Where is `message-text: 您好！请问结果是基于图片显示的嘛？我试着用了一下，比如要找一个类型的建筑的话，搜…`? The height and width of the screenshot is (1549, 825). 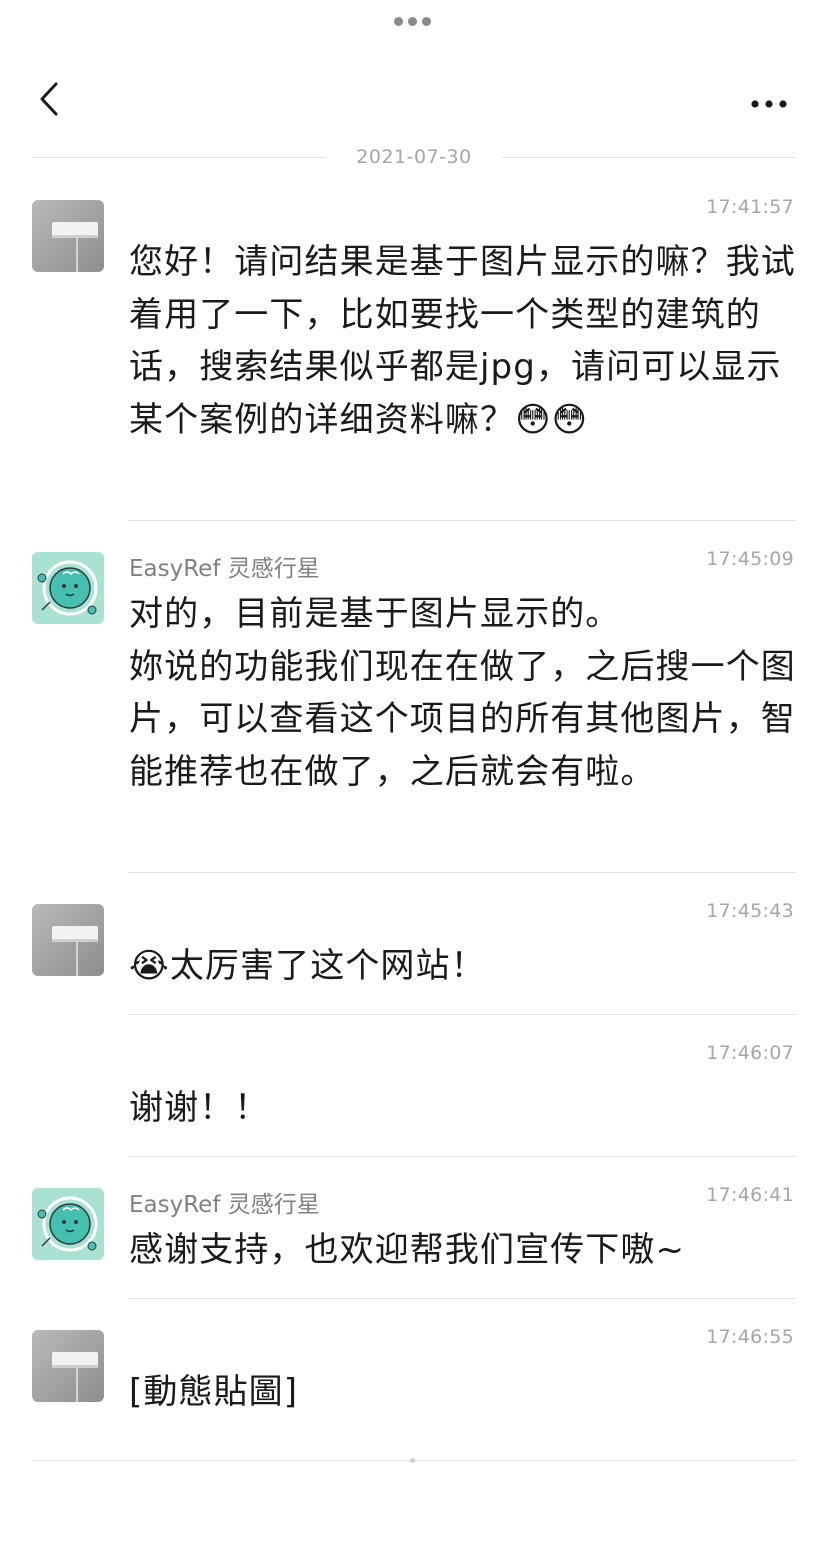 message-text: 您好！请问结果是基于图片显示的嘛？我试着用了一下，比如要找一个类型的建筑的话，搜… is located at coordinates (464, 341).